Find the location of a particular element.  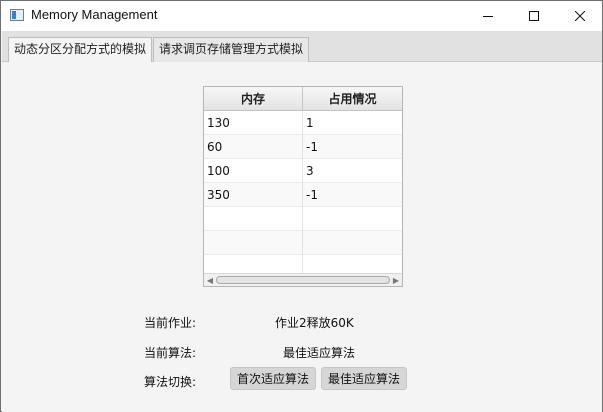

tab-dynamic-partition: 动态分区分配方式的模拟 is located at coordinates (80, 50).